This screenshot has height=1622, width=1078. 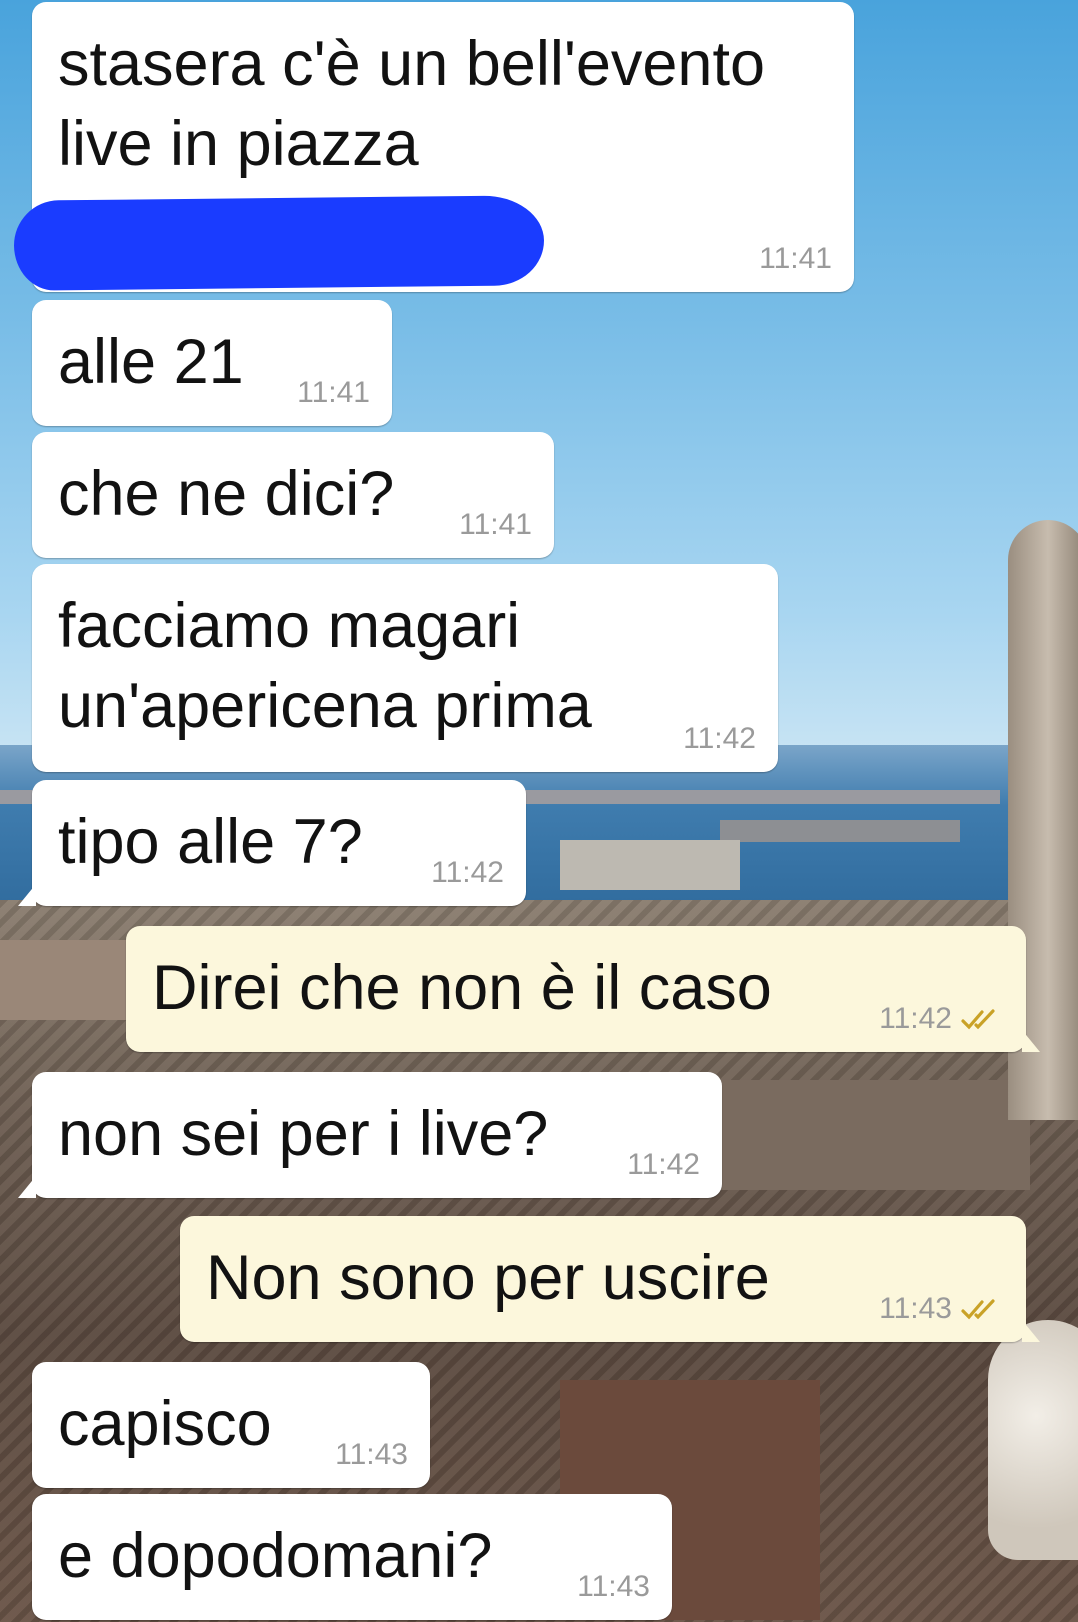 I want to click on message-bubble-incoming: capisco 11:43, so click(x=231, y=1425).